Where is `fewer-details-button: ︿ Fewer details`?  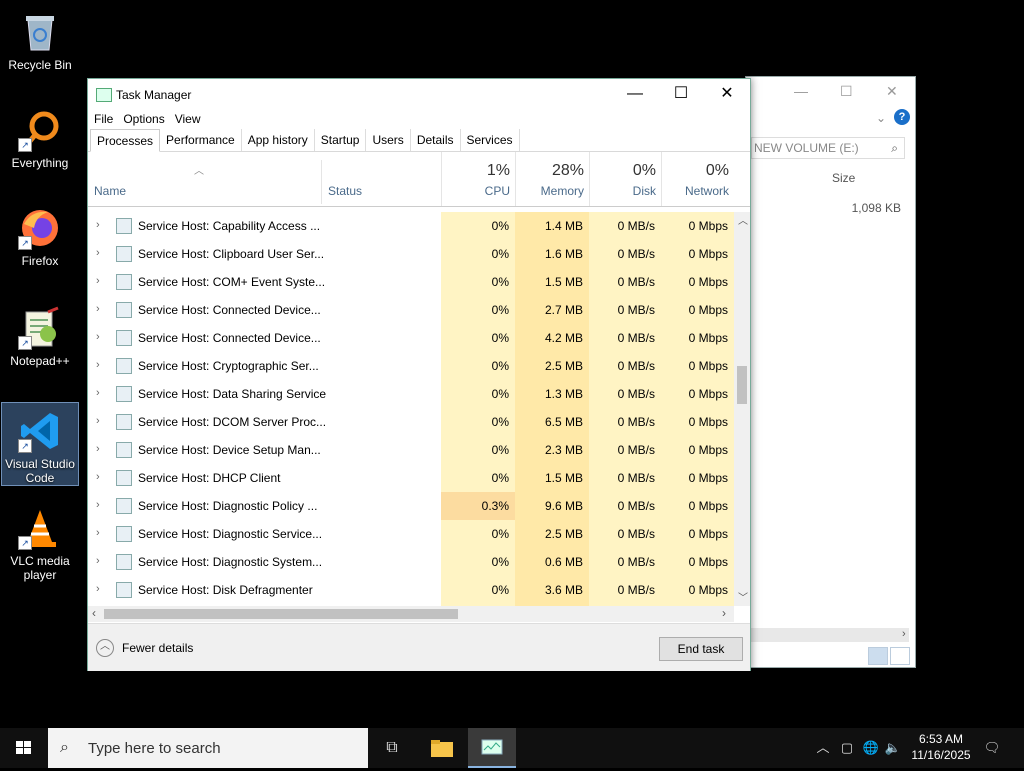 fewer-details-button: ︿ Fewer details is located at coordinates (144, 648).